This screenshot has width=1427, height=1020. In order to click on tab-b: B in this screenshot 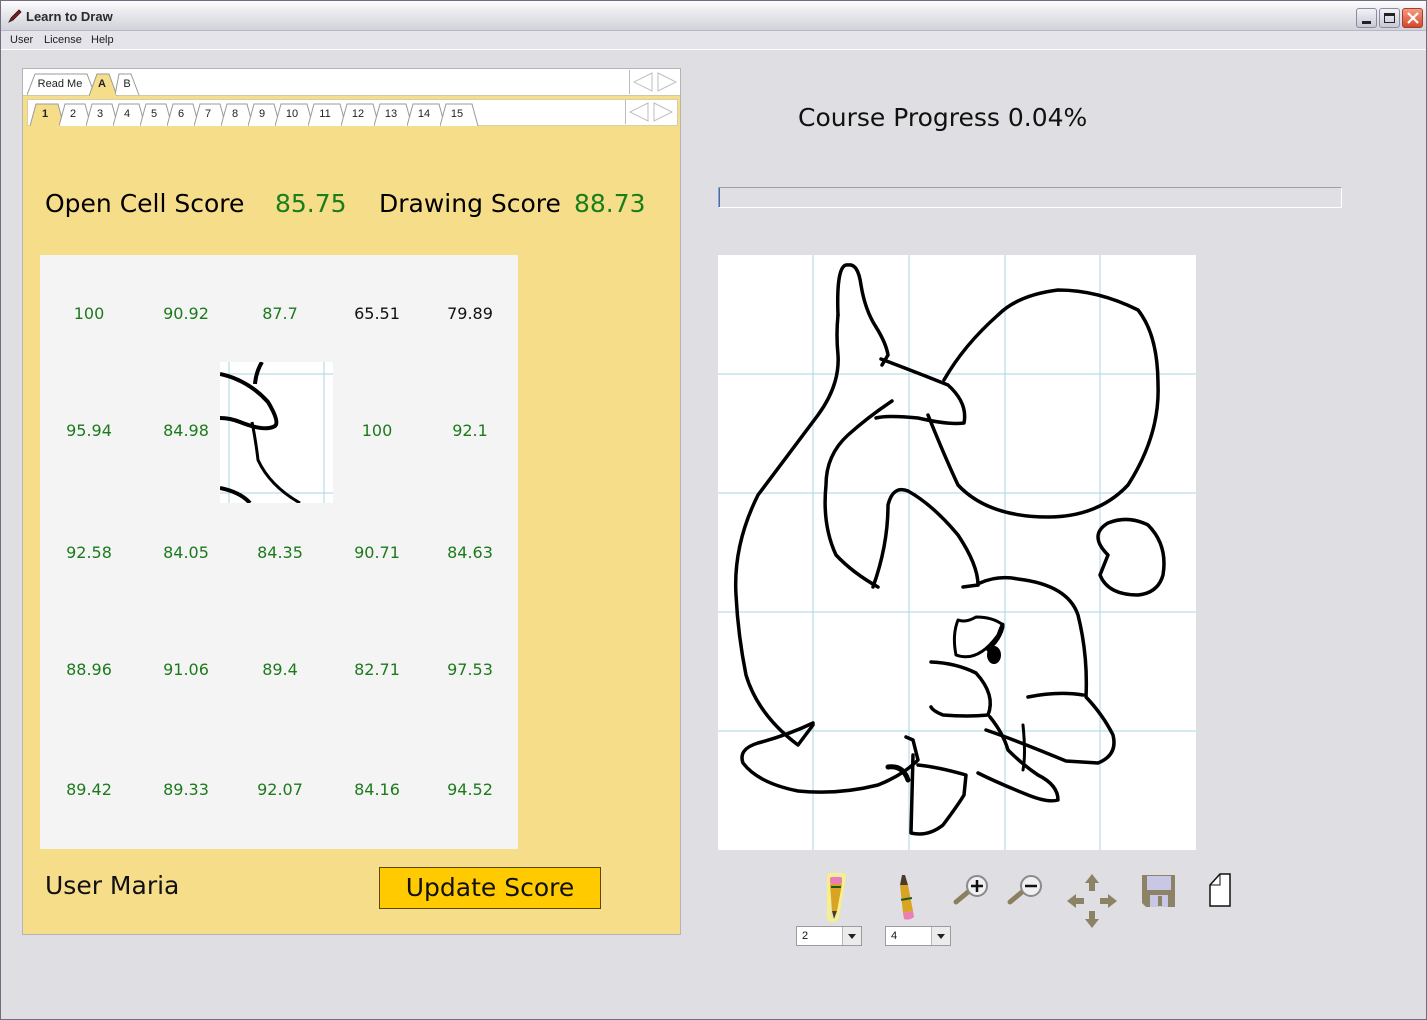, I will do `click(127, 84)`.